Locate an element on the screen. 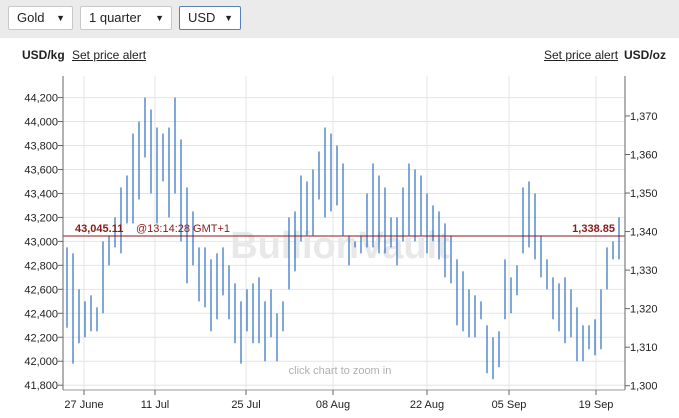  x-tick-label: 05 Sep is located at coordinates (509, 405).